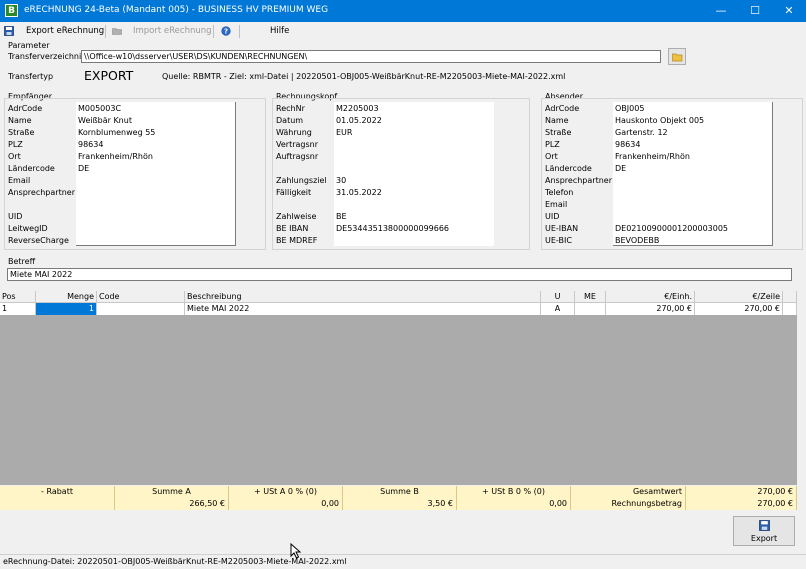  What do you see at coordinates (650, 297) in the screenshot?
I see `column-header-einh: €/Einh.` at bounding box center [650, 297].